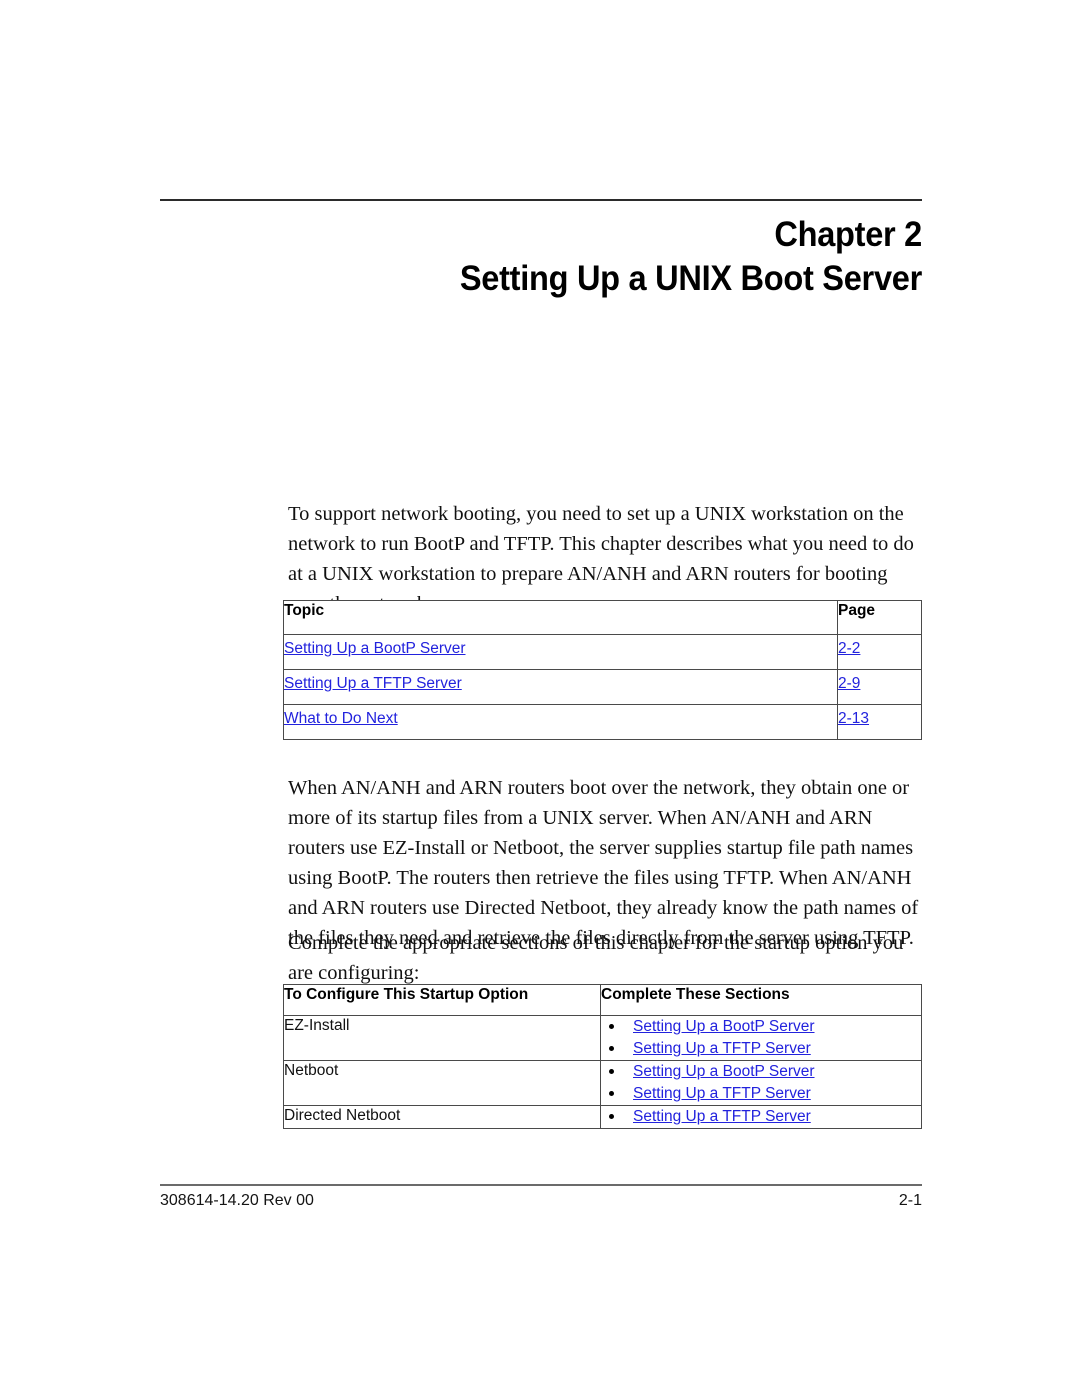  I want to click on startup-option-cell: Netboot, so click(442, 1083).